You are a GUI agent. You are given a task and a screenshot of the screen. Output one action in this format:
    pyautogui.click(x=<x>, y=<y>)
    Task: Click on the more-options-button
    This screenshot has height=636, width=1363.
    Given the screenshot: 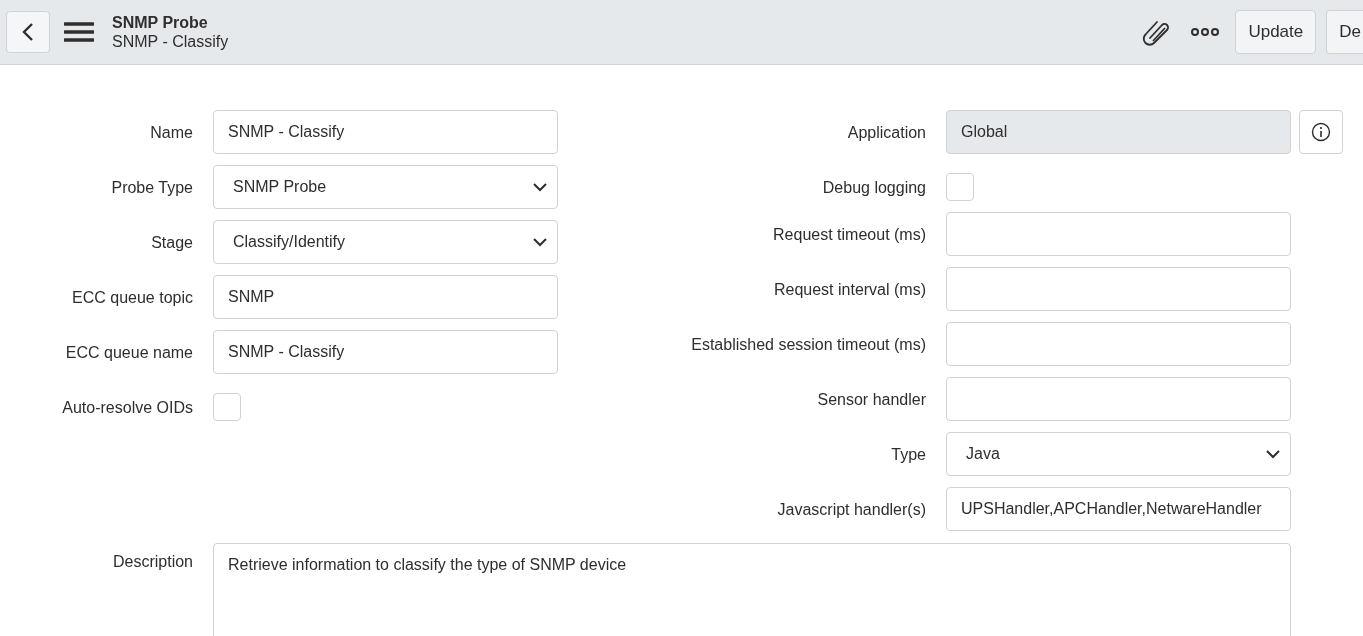 What is the action you would take?
    pyautogui.click(x=1205, y=32)
    